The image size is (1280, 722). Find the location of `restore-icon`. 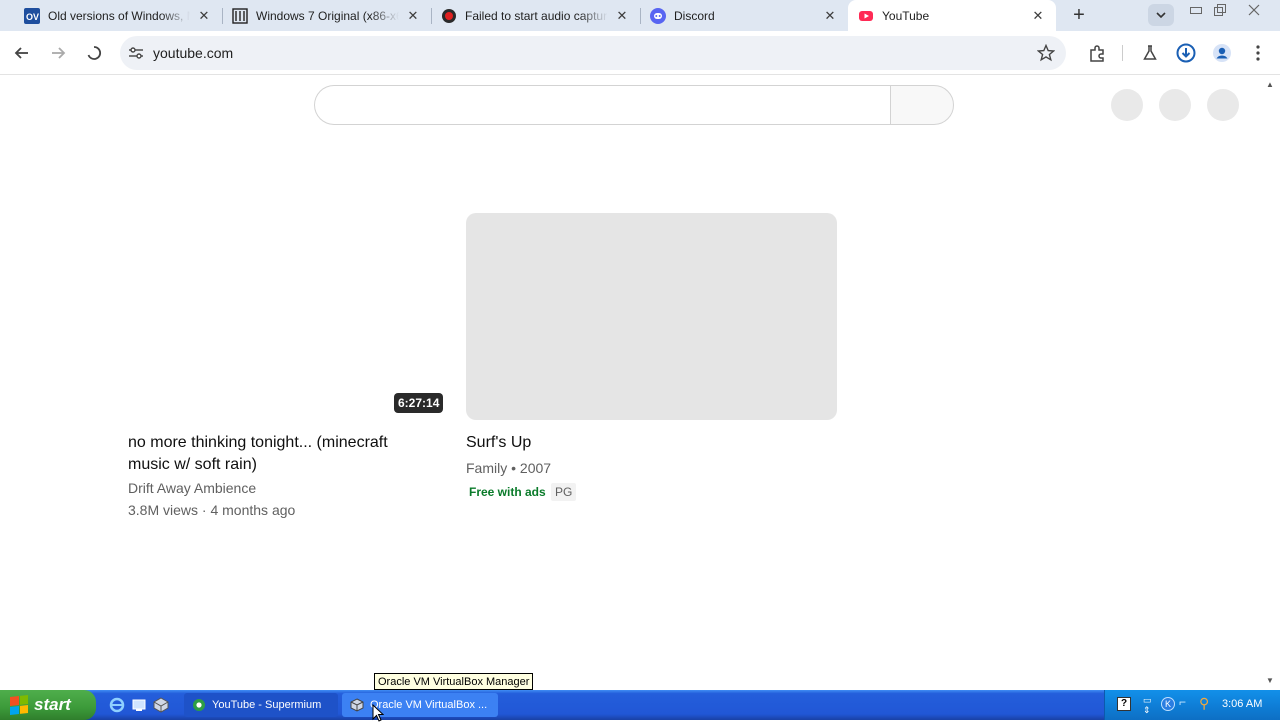

restore-icon is located at coordinates (1220, 10).